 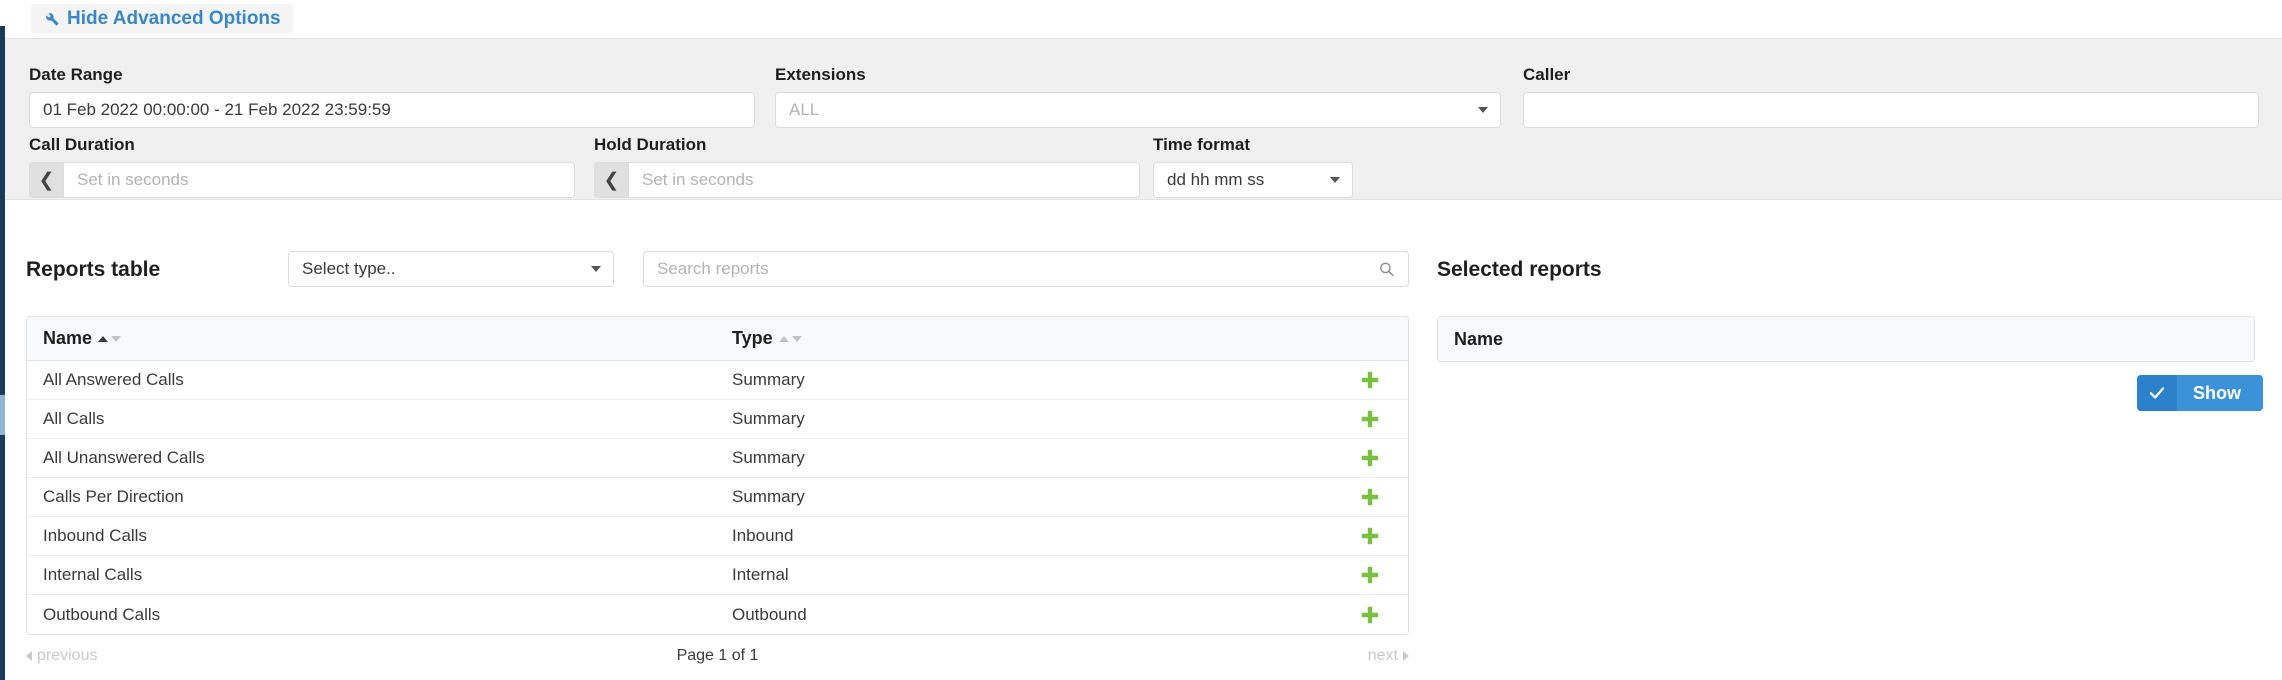 I want to click on column-header-name-label: Name, so click(x=68, y=338).